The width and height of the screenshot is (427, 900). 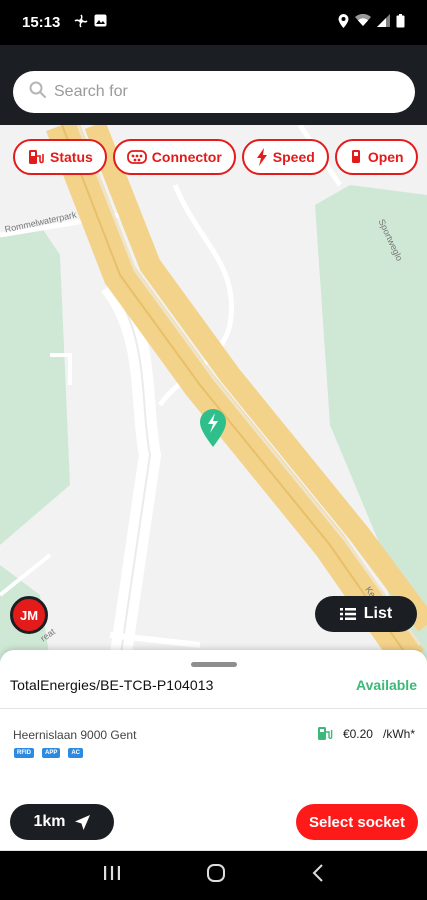 I want to click on search-icon, so click(x=37, y=92).